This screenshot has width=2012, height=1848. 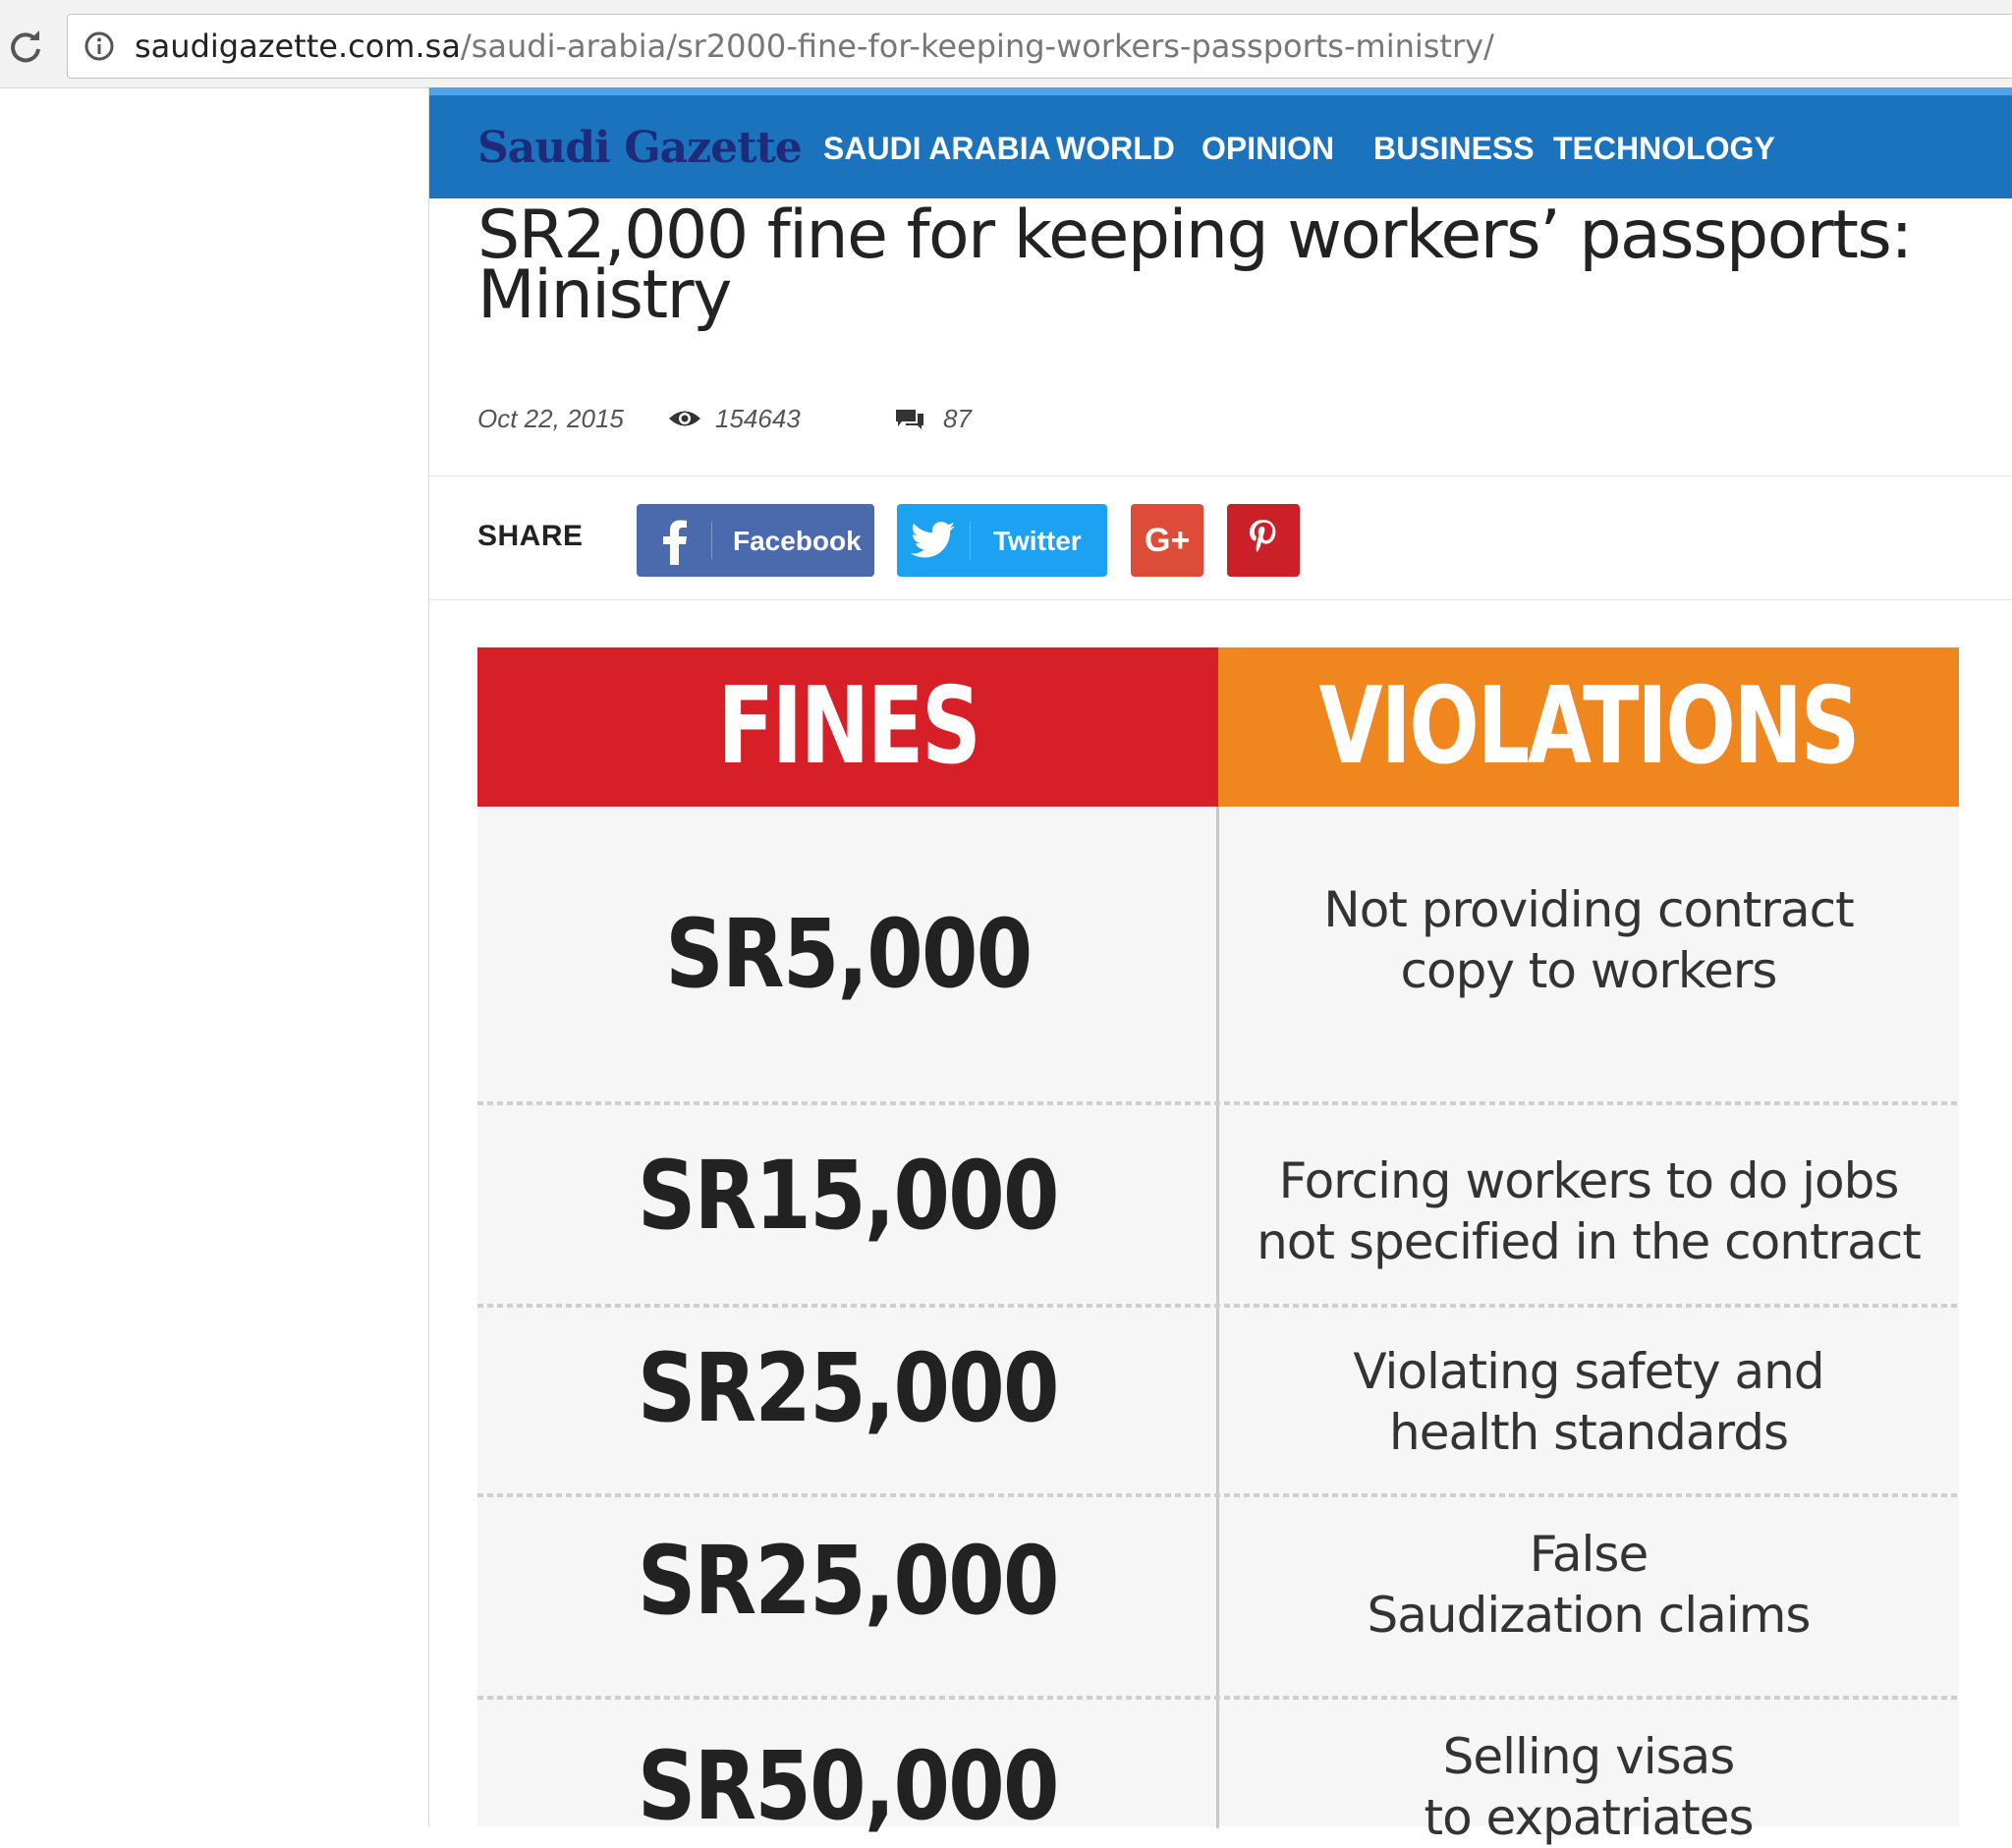 What do you see at coordinates (1589, 1180) in the screenshot?
I see `violation-line: Forcing workers to do jobs` at bounding box center [1589, 1180].